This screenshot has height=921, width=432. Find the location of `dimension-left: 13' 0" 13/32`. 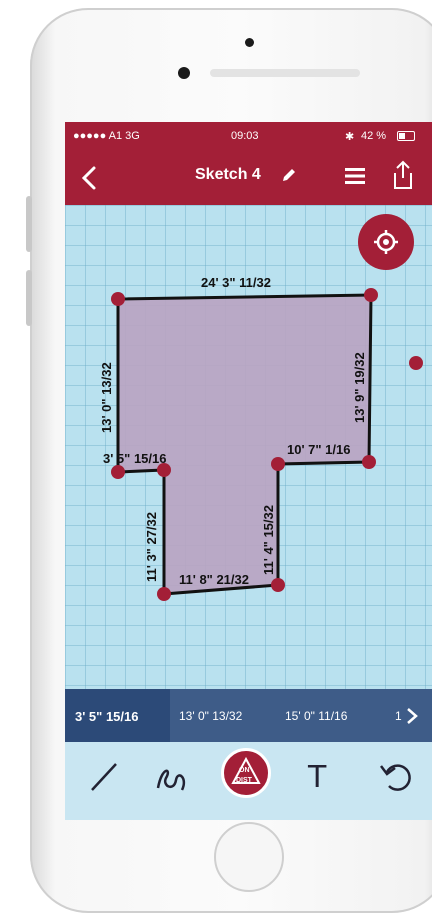

dimension-left: 13' 0" 13/32 is located at coordinates (106, 397).